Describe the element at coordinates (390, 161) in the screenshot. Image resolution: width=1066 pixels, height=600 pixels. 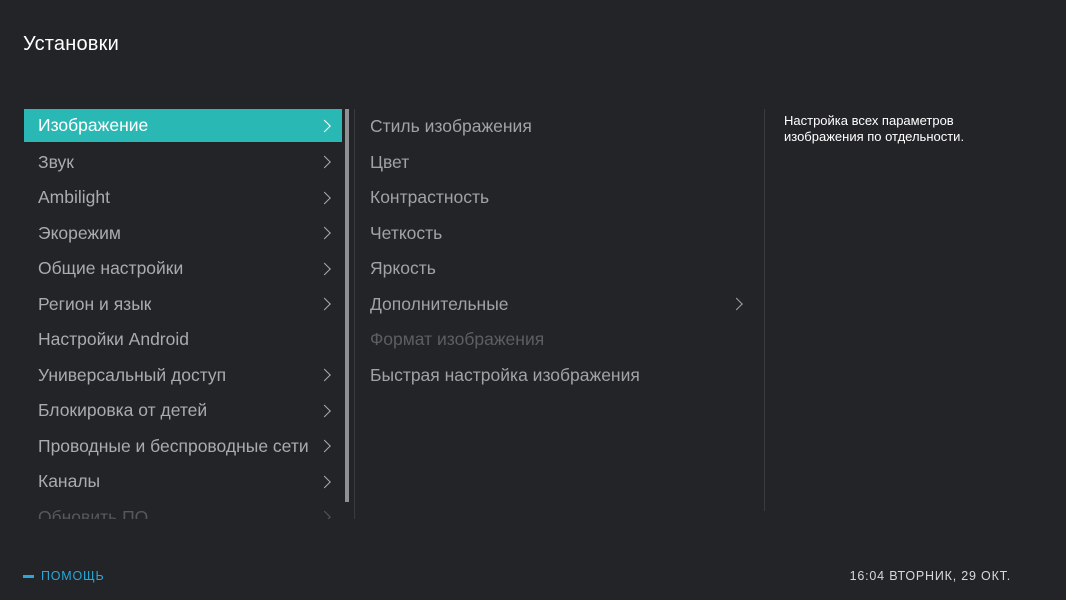
I see `submenu-item-label: Цвет` at that location.